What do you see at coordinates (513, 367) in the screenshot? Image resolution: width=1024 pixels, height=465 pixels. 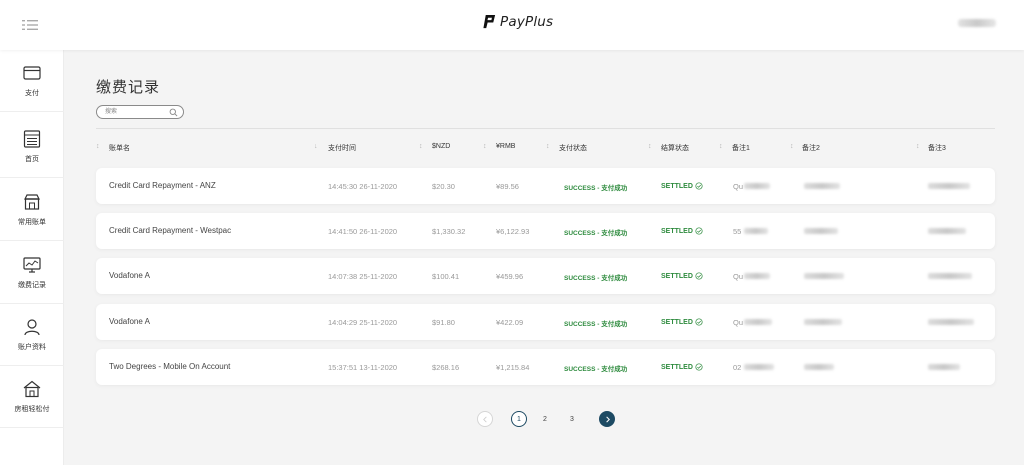 I see `amount-rmb: ¥1,215.84` at bounding box center [513, 367].